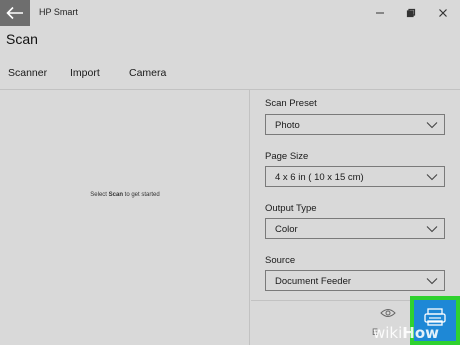  Describe the element at coordinates (388, 313) in the screenshot. I see `eye-icon` at that location.